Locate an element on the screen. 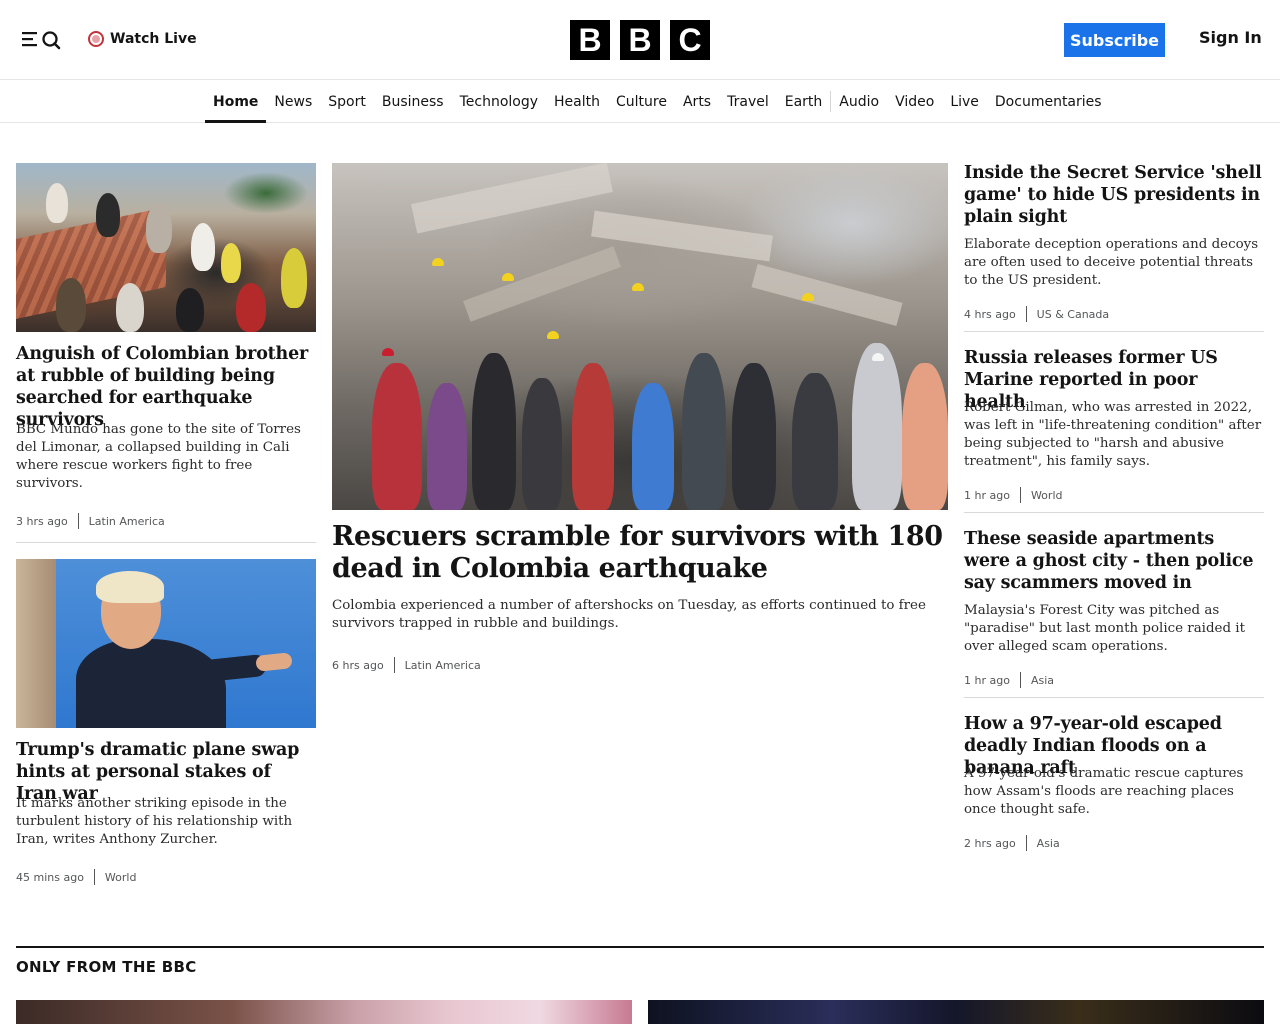 Image resolution: width=1280 pixels, height=1024 pixels. site-header: Watch Live B B C Subscribe Sign In is located at coordinates (640, 40).